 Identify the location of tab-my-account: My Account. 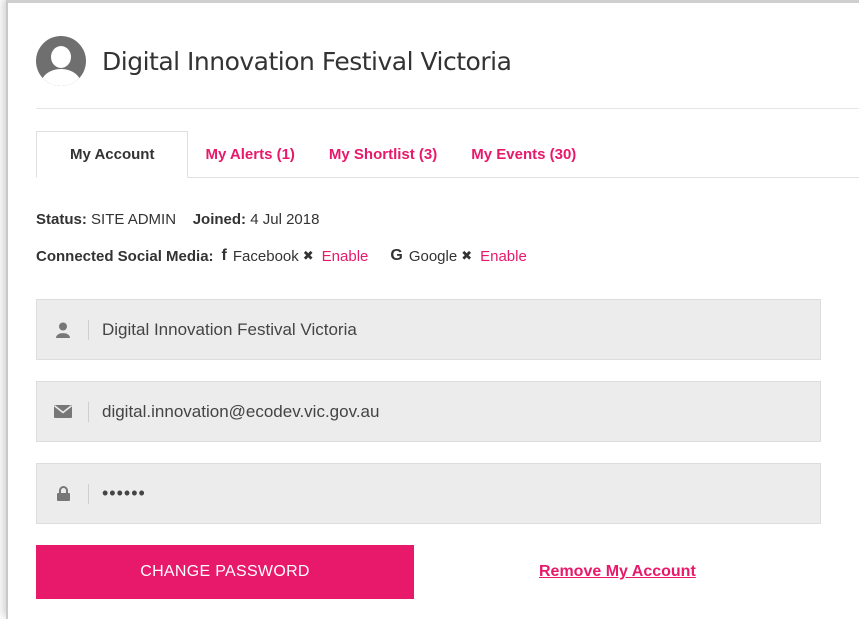
(112, 154).